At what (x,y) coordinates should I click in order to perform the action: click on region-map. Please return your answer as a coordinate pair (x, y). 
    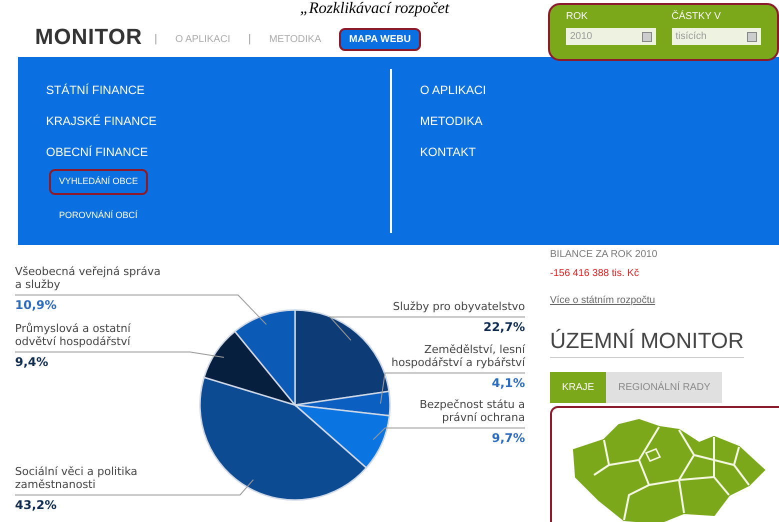
    Looking at the image, I should click on (664, 464).